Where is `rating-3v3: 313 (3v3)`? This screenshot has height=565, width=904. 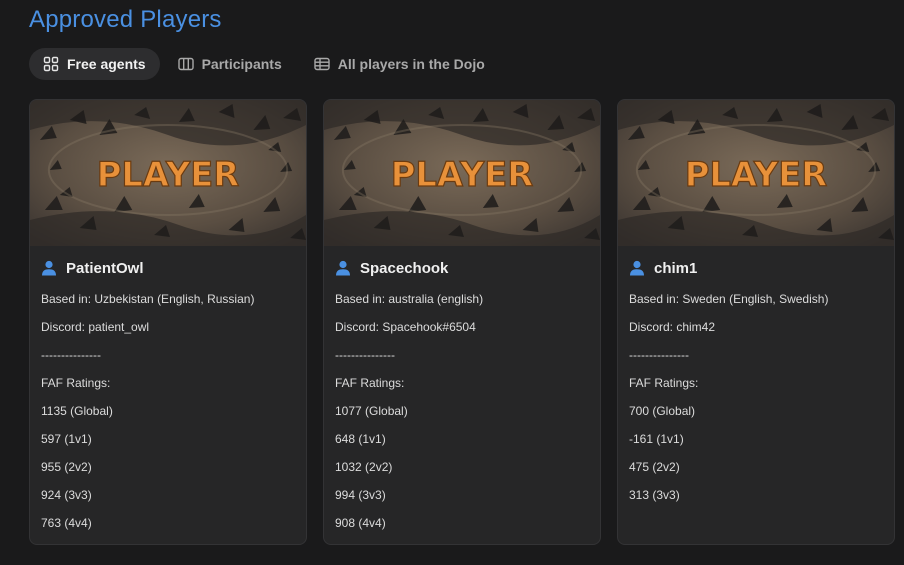
rating-3v3: 313 (3v3) is located at coordinates (654, 495).